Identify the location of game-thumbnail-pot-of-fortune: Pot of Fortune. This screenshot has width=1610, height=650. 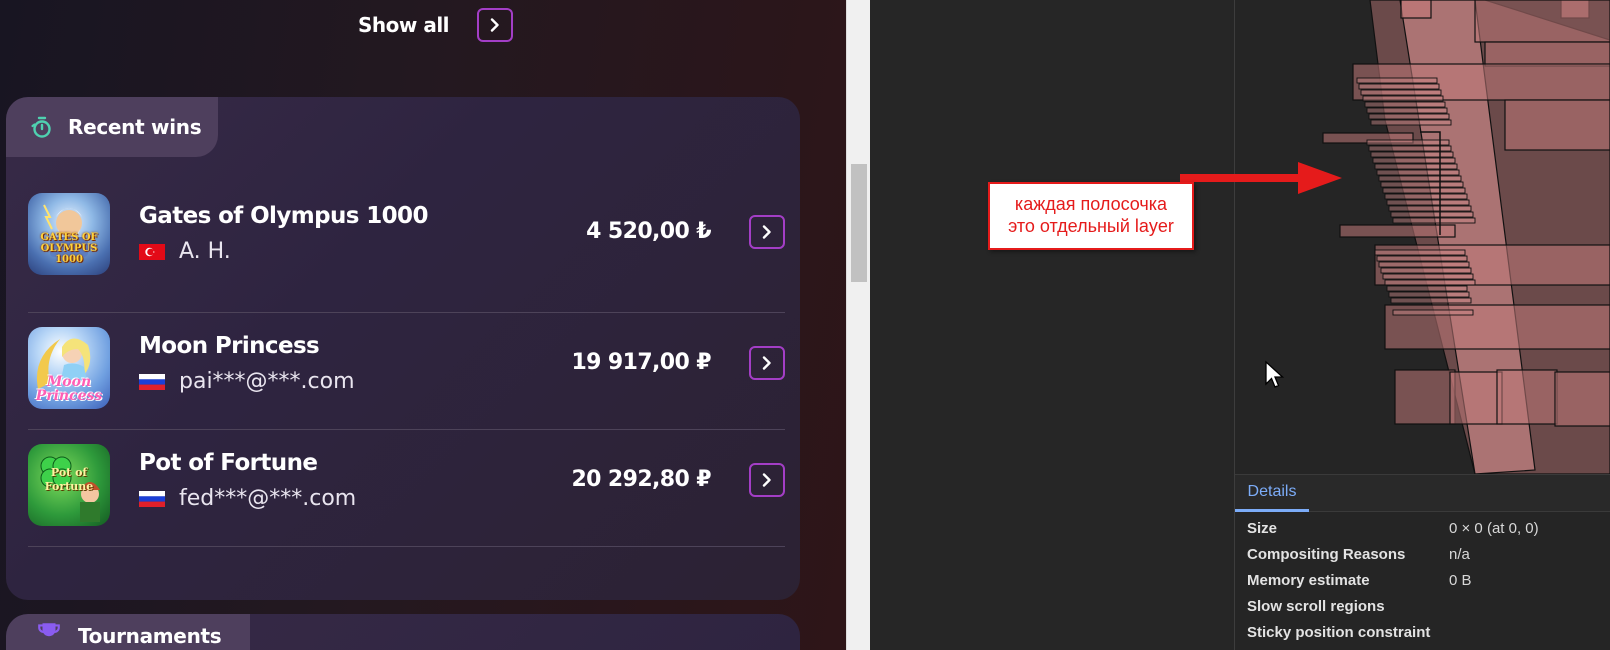
(69, 485).